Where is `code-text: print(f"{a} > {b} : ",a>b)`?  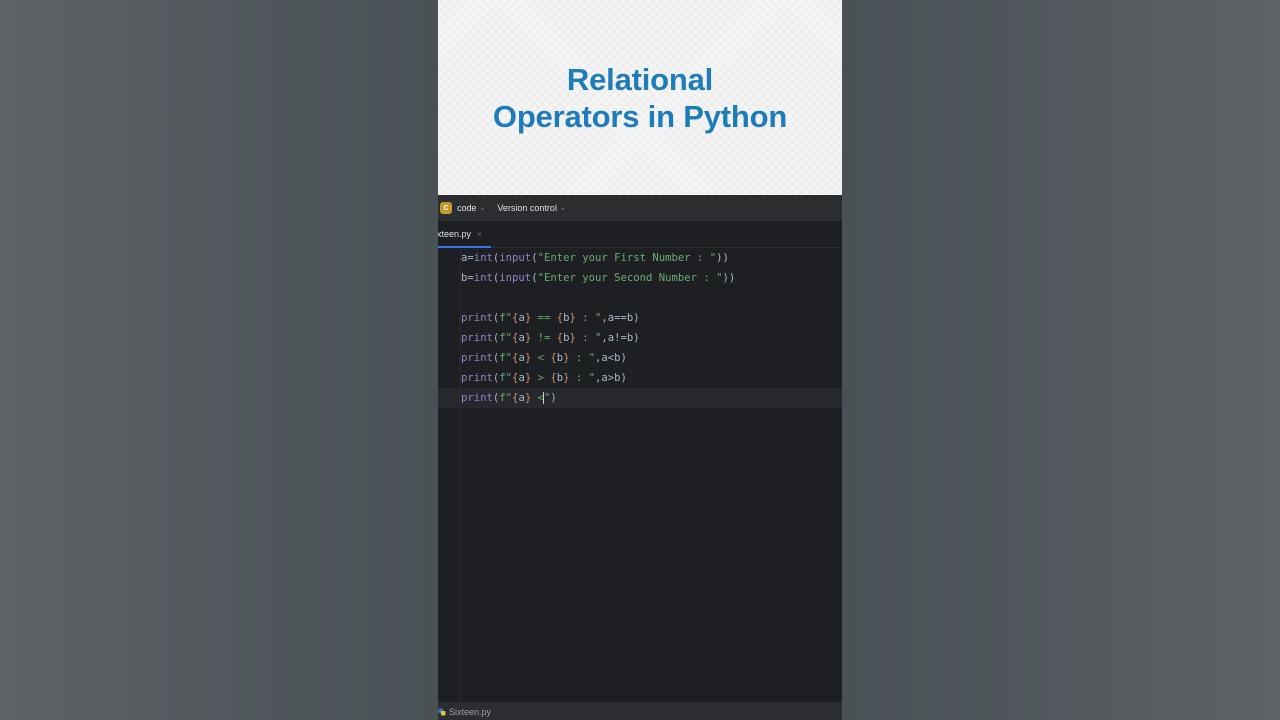
code-text: print(f"{a} > {b} : ",a>b) is located at coordinates (544, 378).